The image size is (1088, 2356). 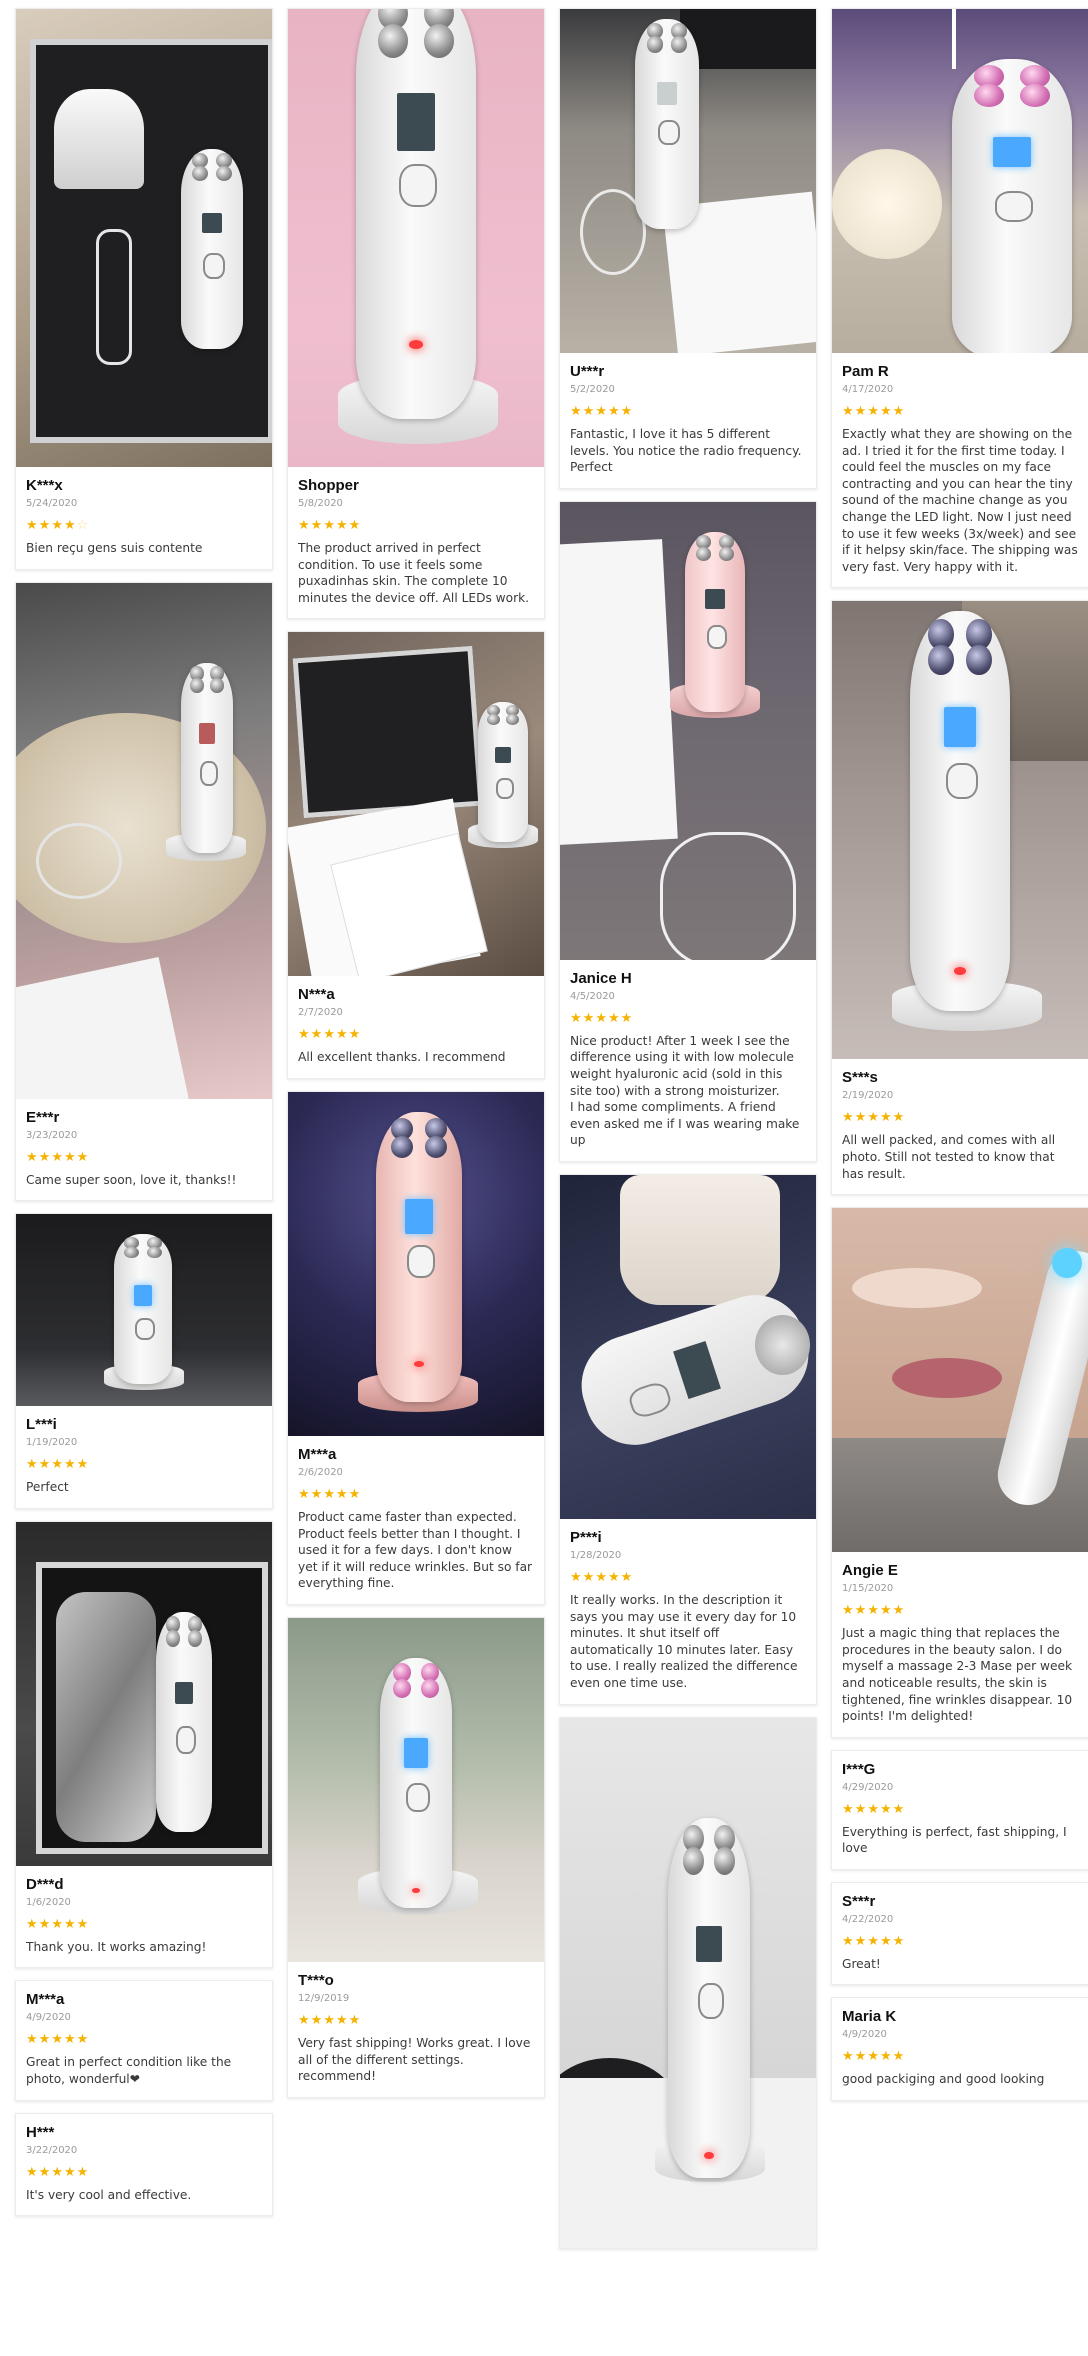 I want to click on reviewer-name: S***r, so click(x=859, y=1901).